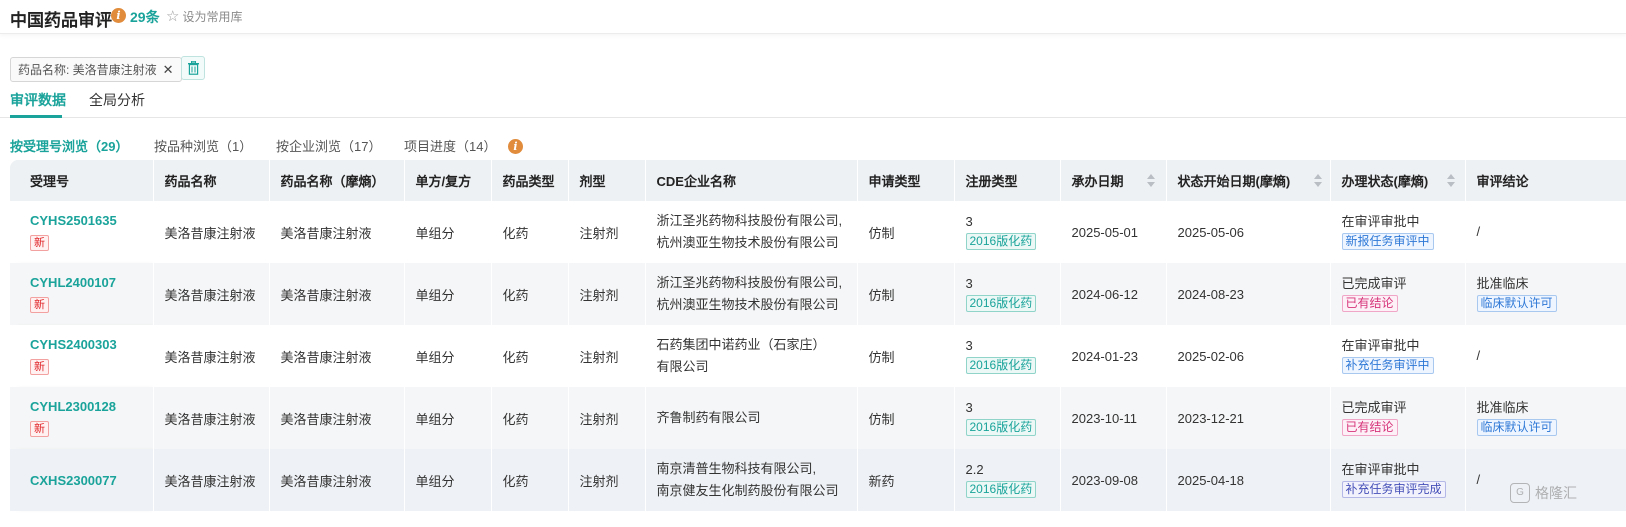 The width and height of the screenshot is (1626, 527). Describe the element at coordinates (1545, 294) in the screenshot. I see `cell-conclusion: 批准临床临床默认许可` at that location.